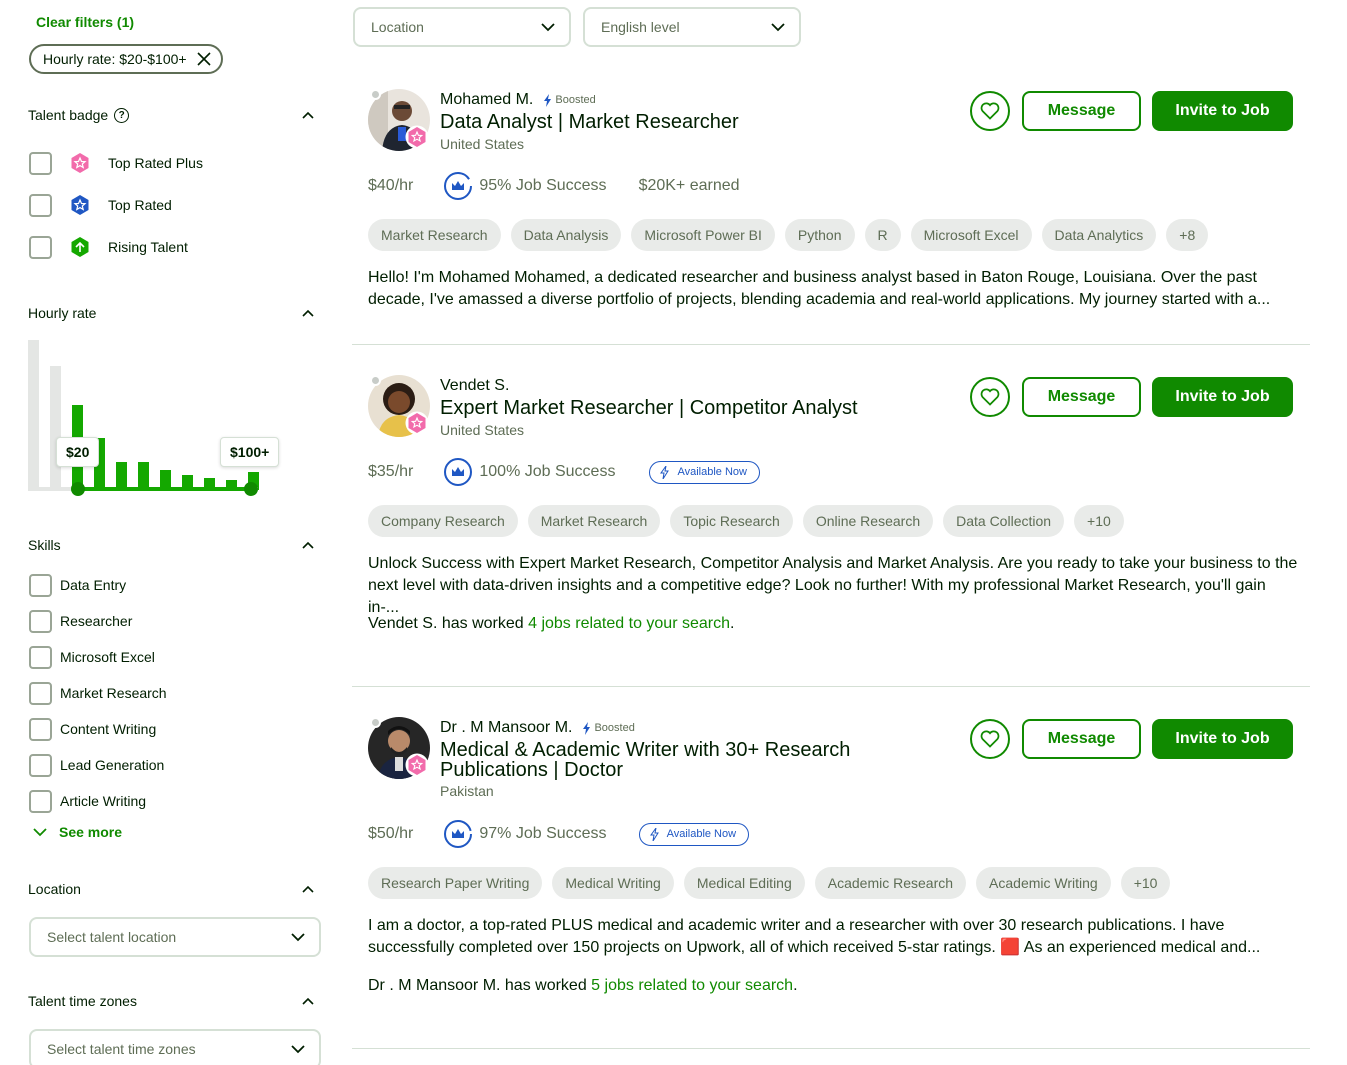 The width and height of the screenshot is (1347, 1065). Describe the element at coordinates (629, 623) in the screenshot. I see `related-jobs-link: 4 jobs related to your search` at that location.